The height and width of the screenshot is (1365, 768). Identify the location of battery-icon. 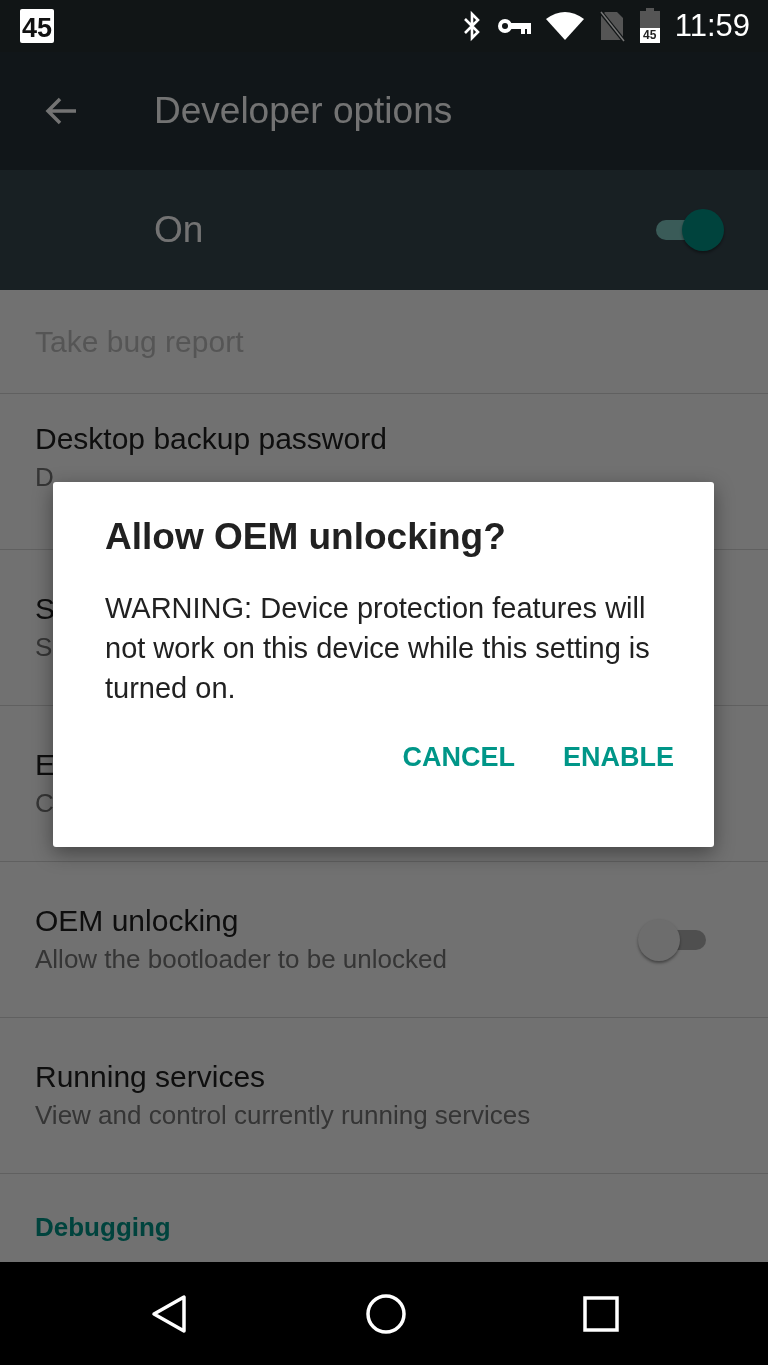
(649, 18).